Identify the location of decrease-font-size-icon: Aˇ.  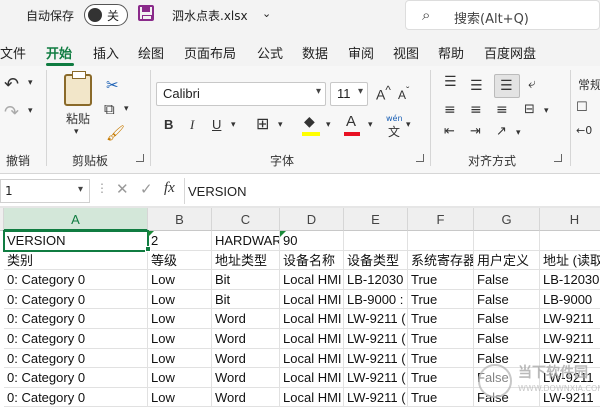
(403, 94).